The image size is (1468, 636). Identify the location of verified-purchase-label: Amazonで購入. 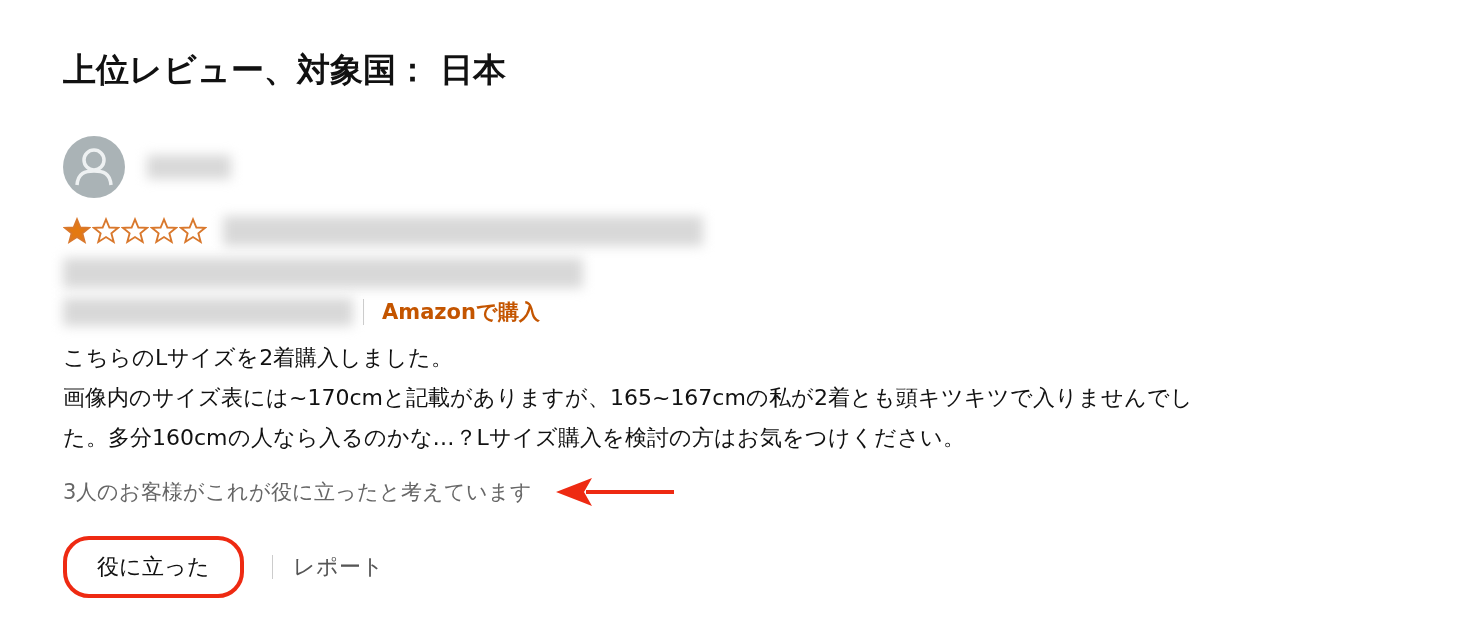
(461, 312).